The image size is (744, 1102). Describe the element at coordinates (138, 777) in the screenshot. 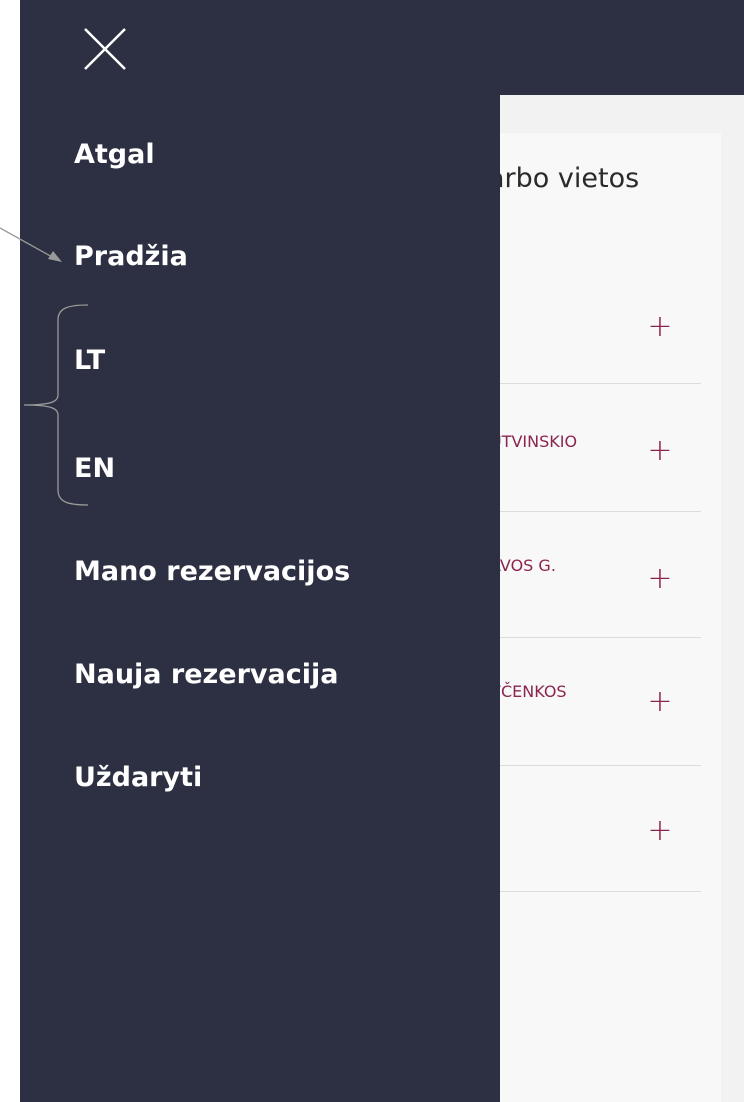

I see `menu-item-uzdaryti: Uždaryti` at that location.